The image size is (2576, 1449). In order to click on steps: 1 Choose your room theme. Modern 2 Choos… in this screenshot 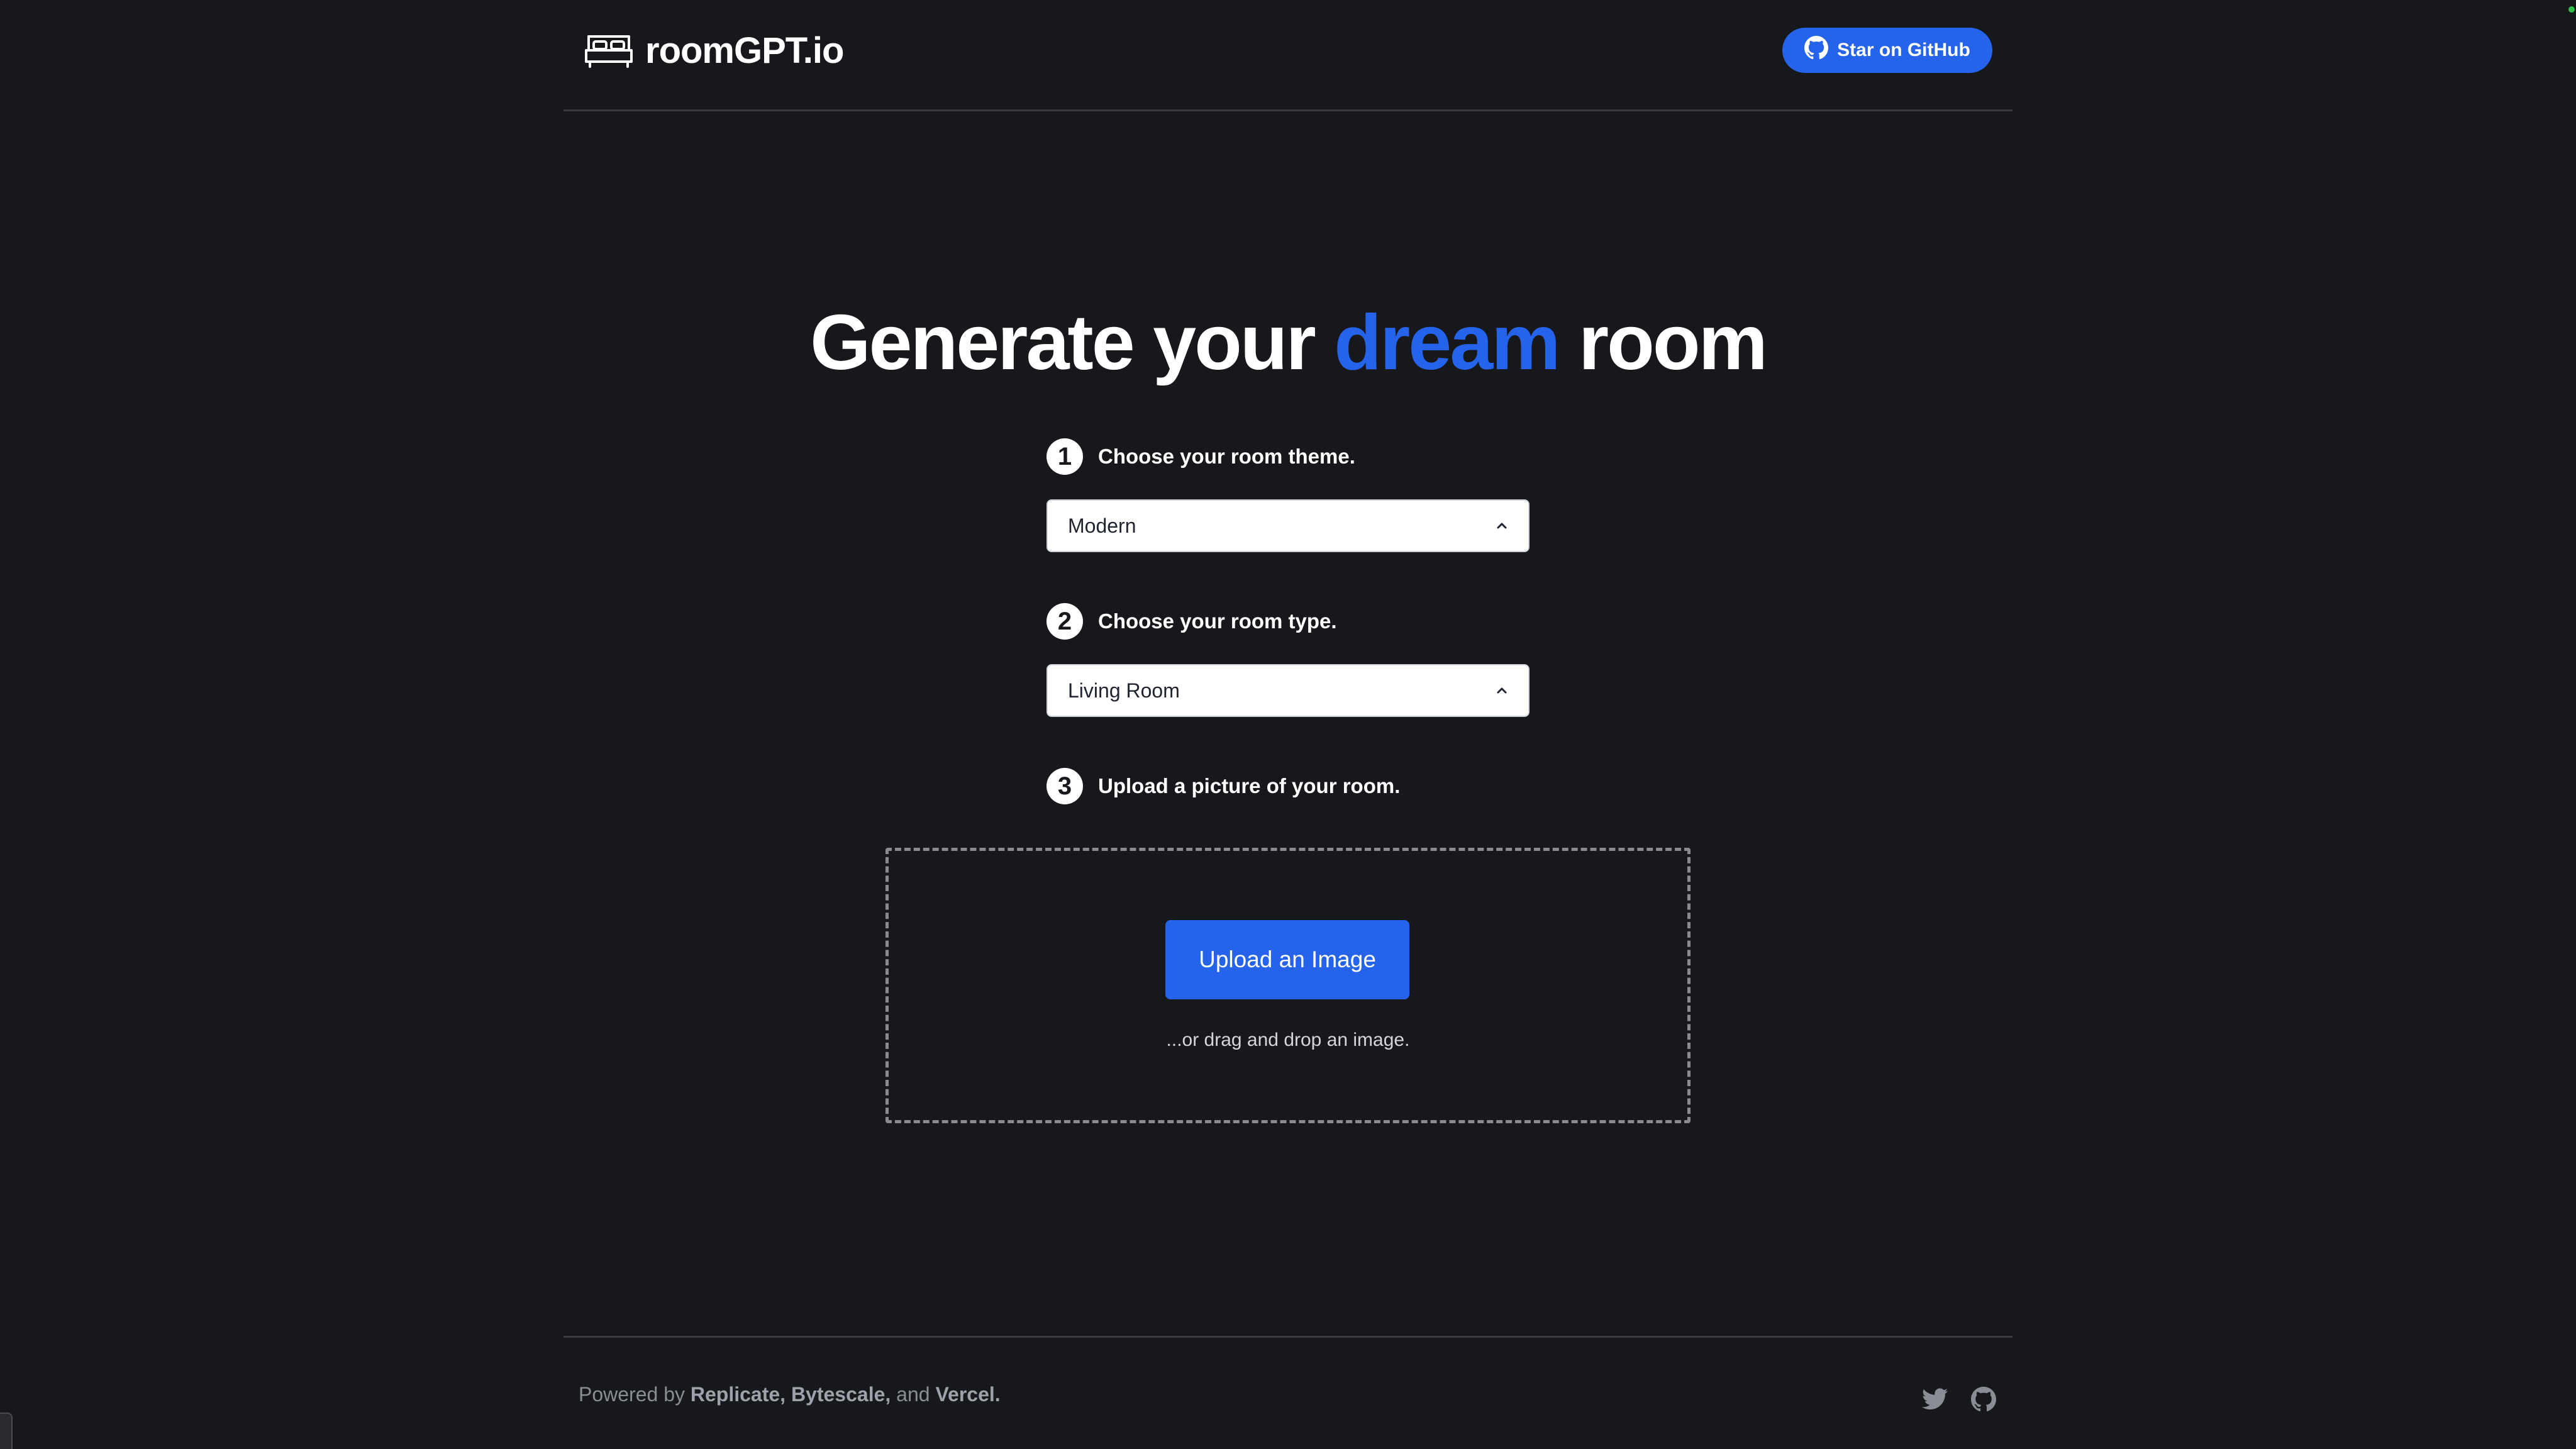, I will do `click(1288, 621)`.